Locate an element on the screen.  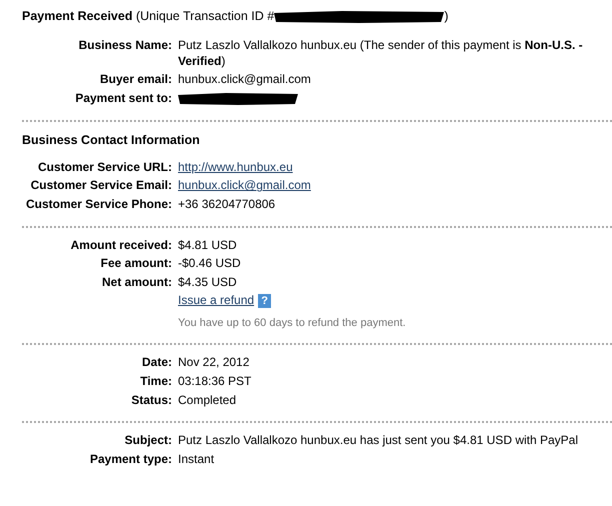
field-value: Putz Laszlo Vallalkozo hunbux.eu has just sent you $4.81 USD with PayPal is located at coordinates (378, 440).